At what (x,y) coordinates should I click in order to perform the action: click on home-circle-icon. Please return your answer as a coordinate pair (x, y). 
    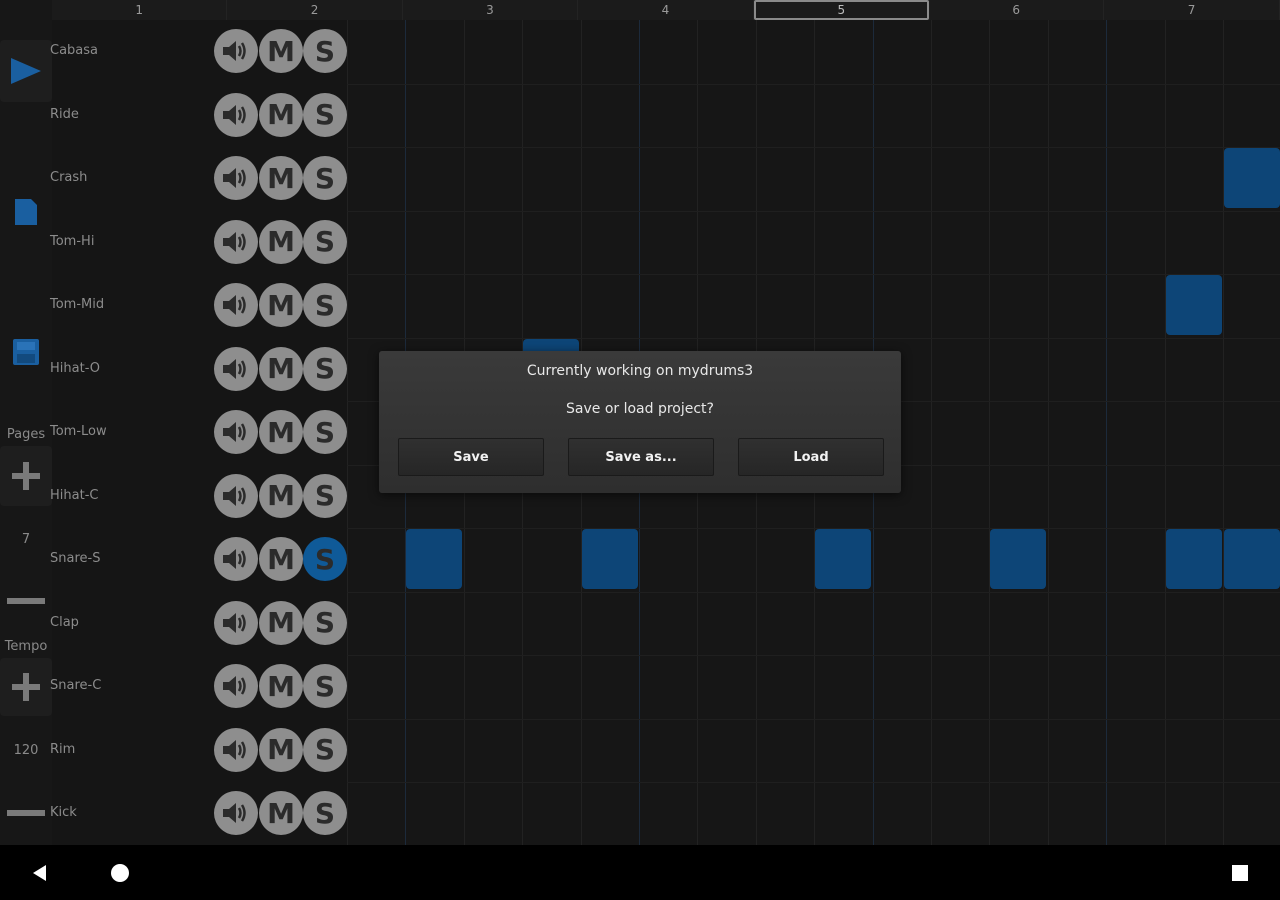
    Looking at the image, I should click on (120, 872).